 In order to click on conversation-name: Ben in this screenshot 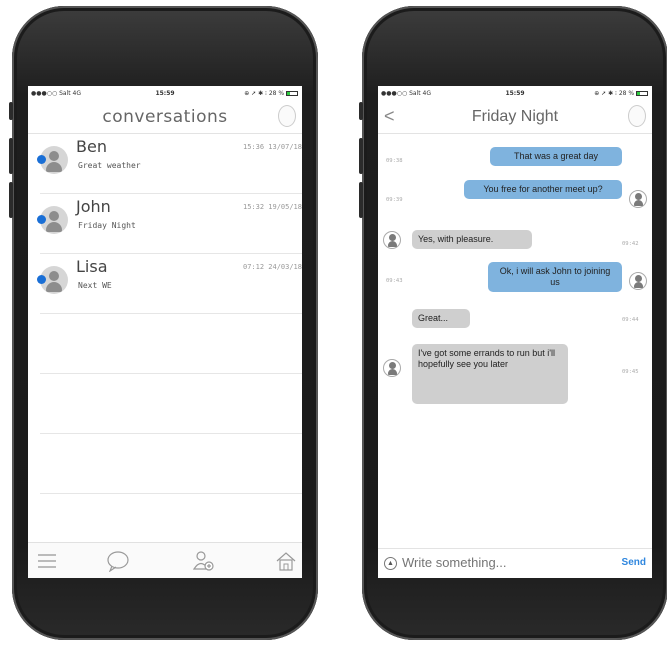, I will do `click(91, 146)`.